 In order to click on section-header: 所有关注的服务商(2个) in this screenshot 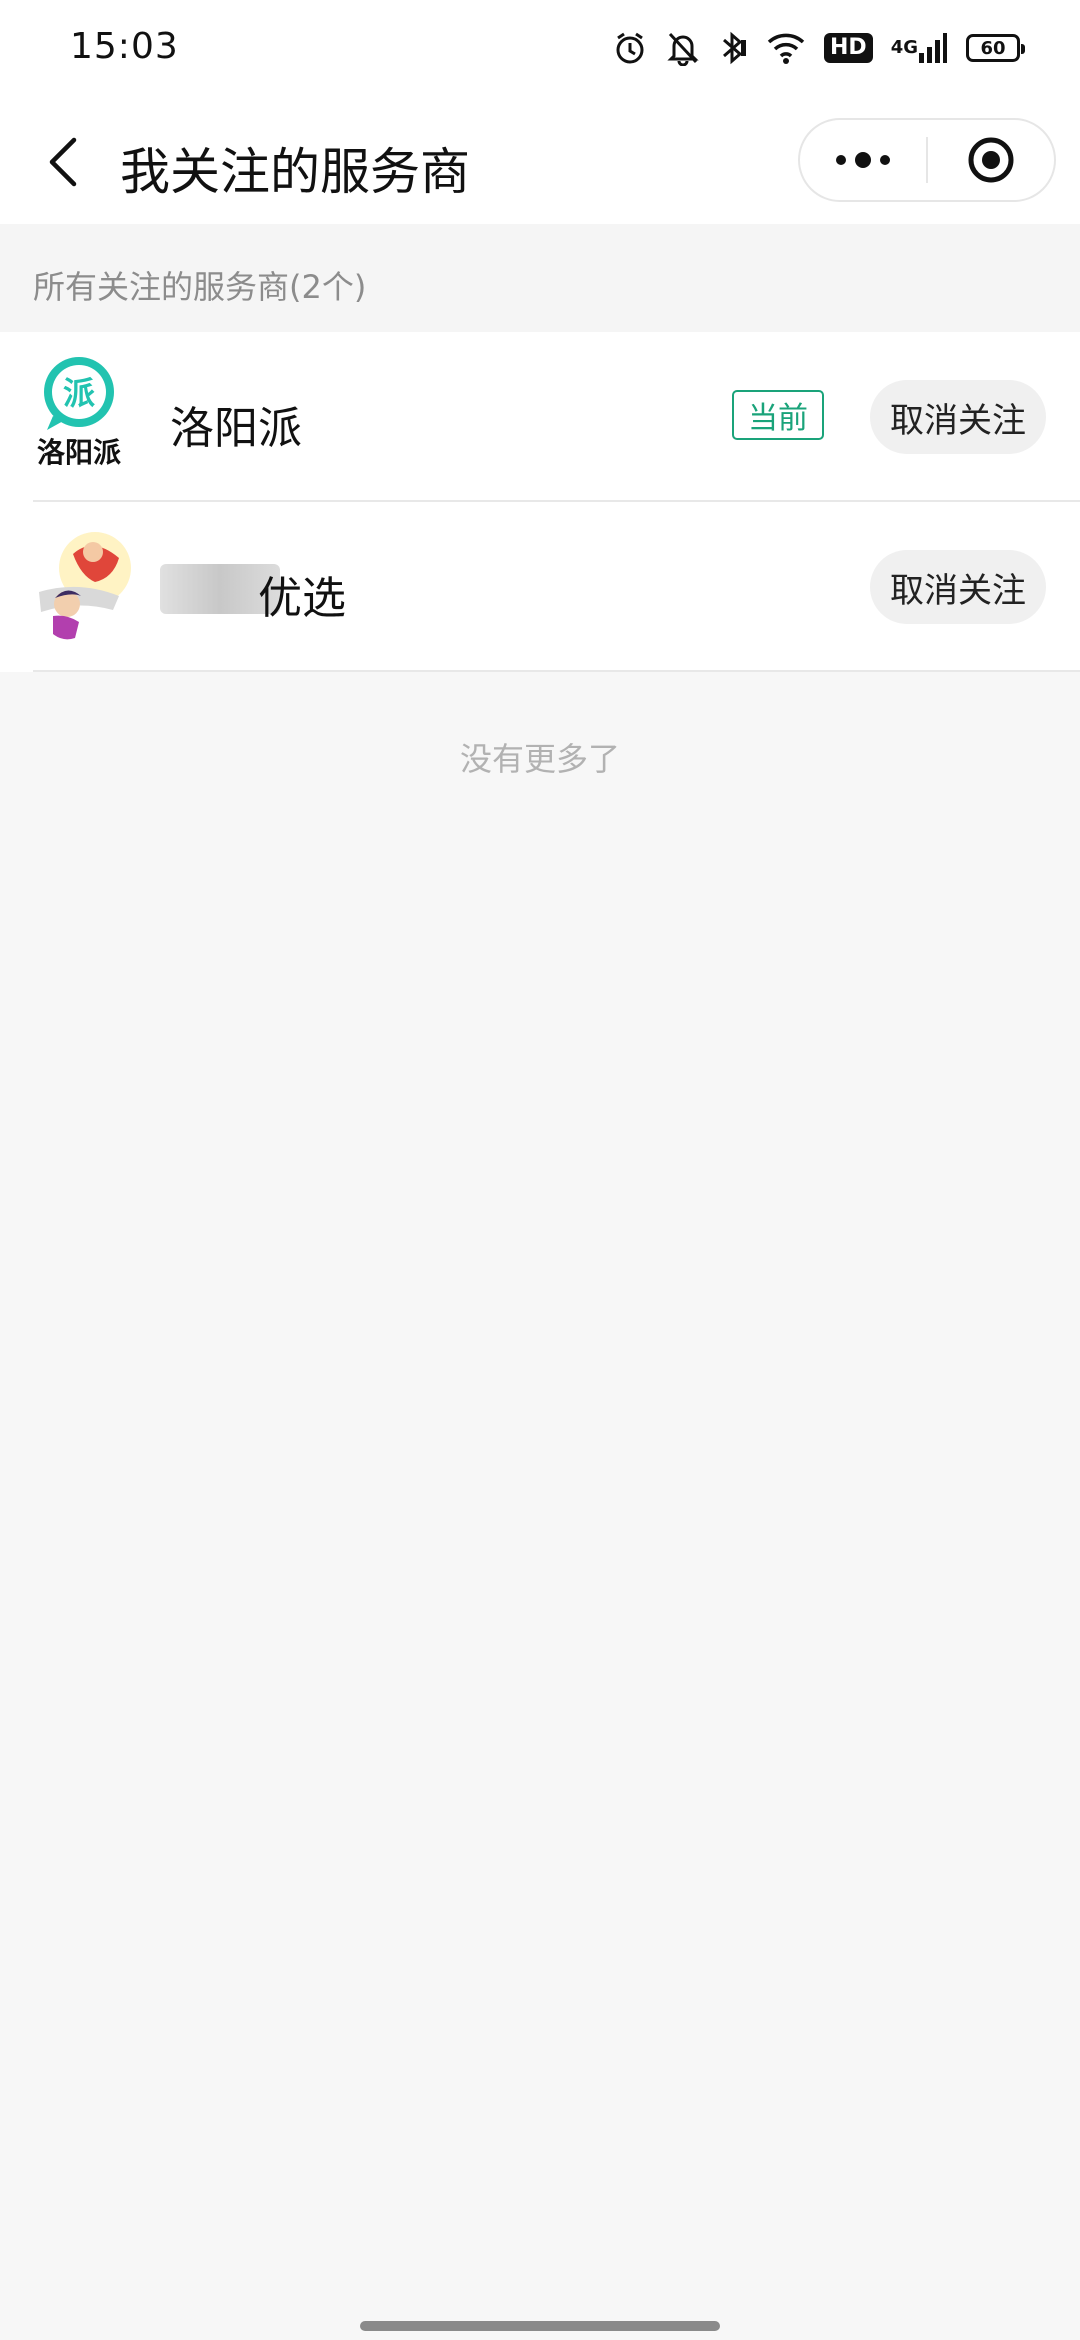, I will do `click(540, 278)`.